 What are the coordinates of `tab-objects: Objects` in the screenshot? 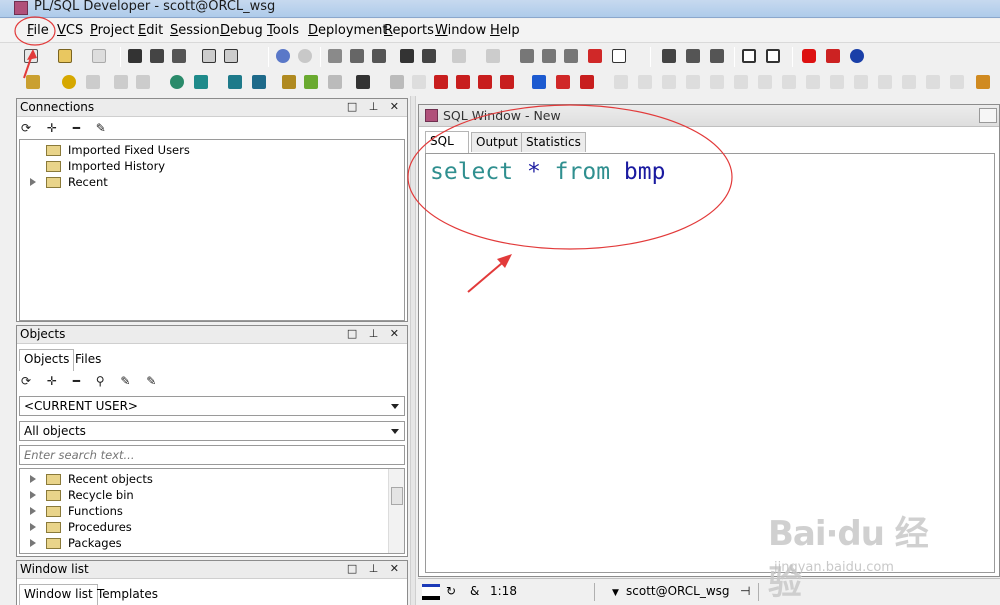 It's located at (47, 360).